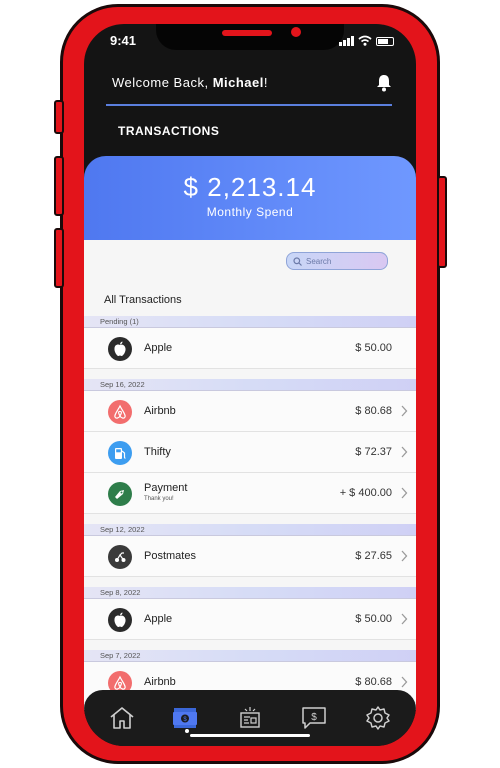  I want to click on transaction-row: Postmates $ 27.65, so click(250, 556).